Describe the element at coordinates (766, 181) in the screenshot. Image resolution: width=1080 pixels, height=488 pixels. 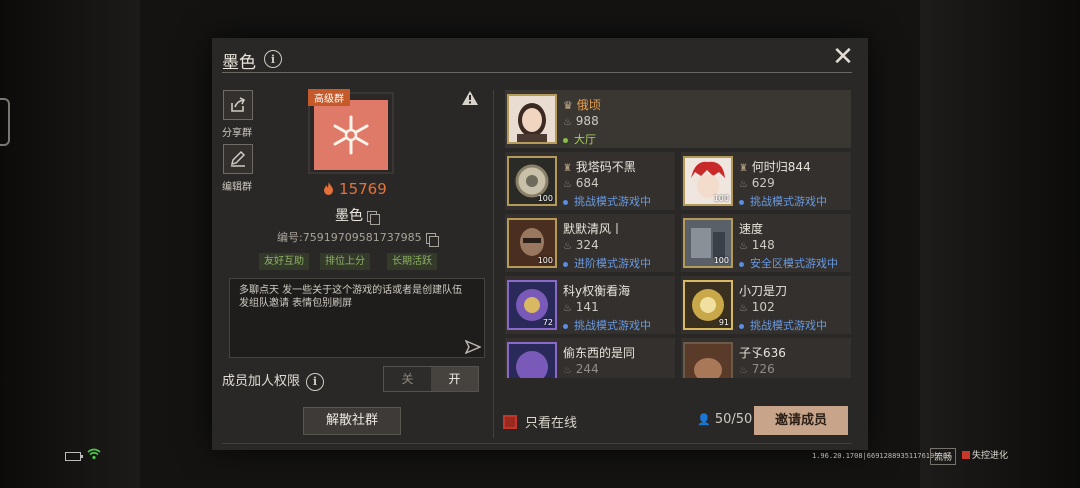
I see `member-card: 100 ♜ 何时归844 ♨ 629 挑战模式游戏中` at that location.